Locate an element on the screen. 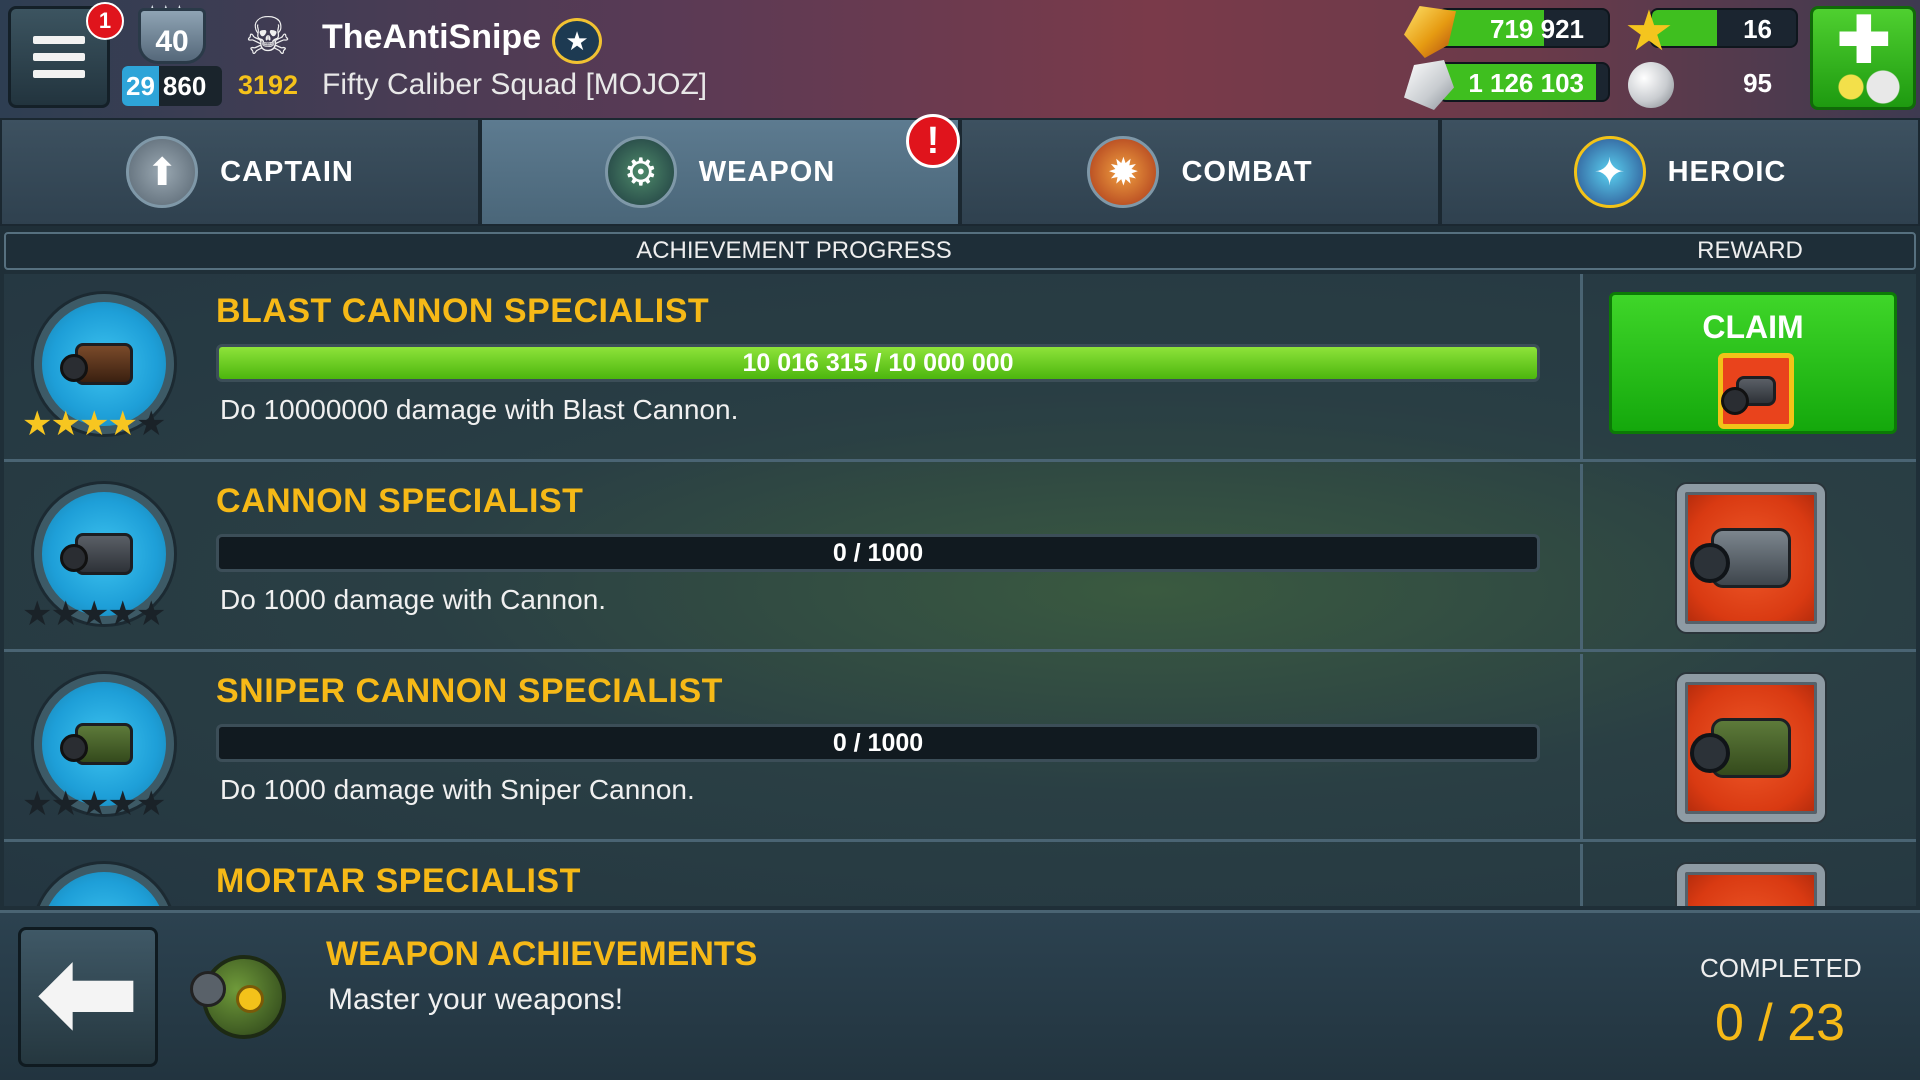 This screenshot has width=1920, height=1080. back-button: ⬅ is located at coordinates (88, 997).